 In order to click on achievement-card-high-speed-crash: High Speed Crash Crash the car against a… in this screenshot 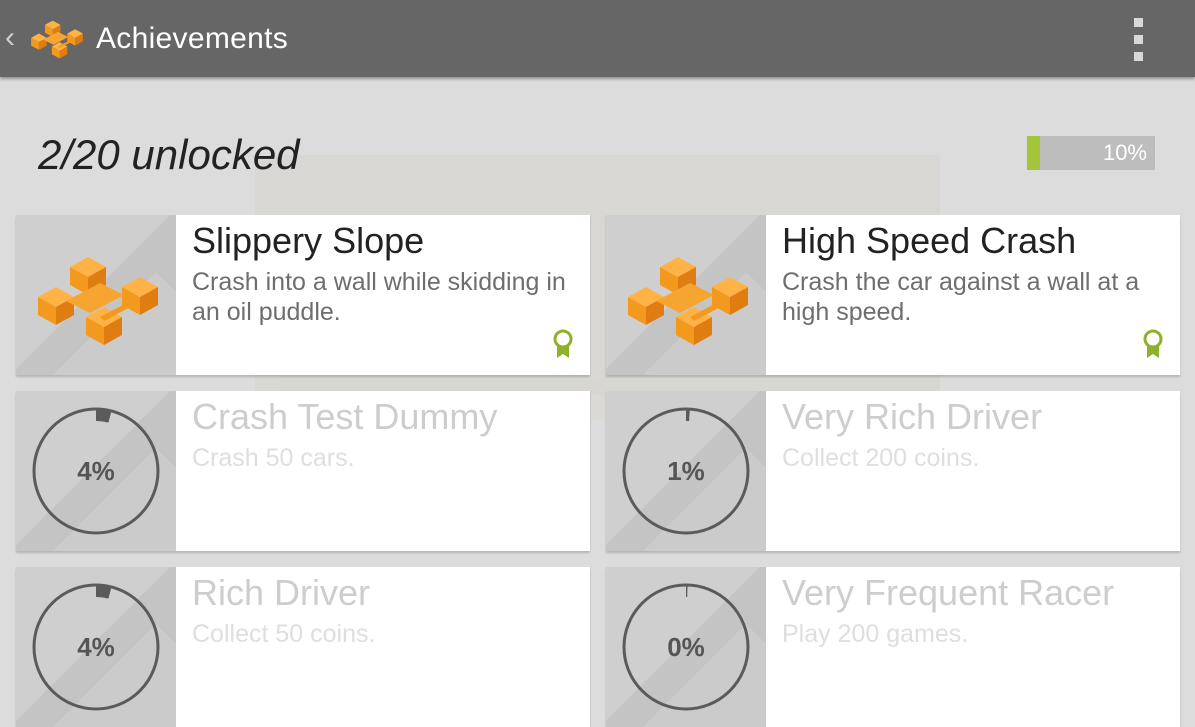, I will do `click(893, 295)`.